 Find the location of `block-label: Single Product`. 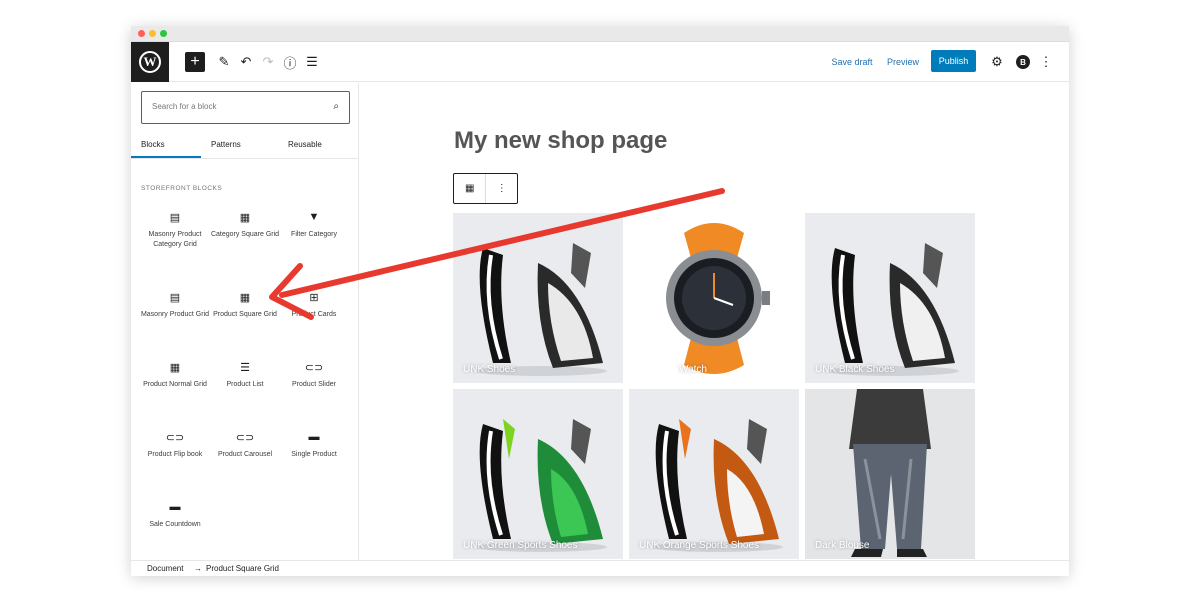

block-label: Single Product is located at coordinates (314, 454).